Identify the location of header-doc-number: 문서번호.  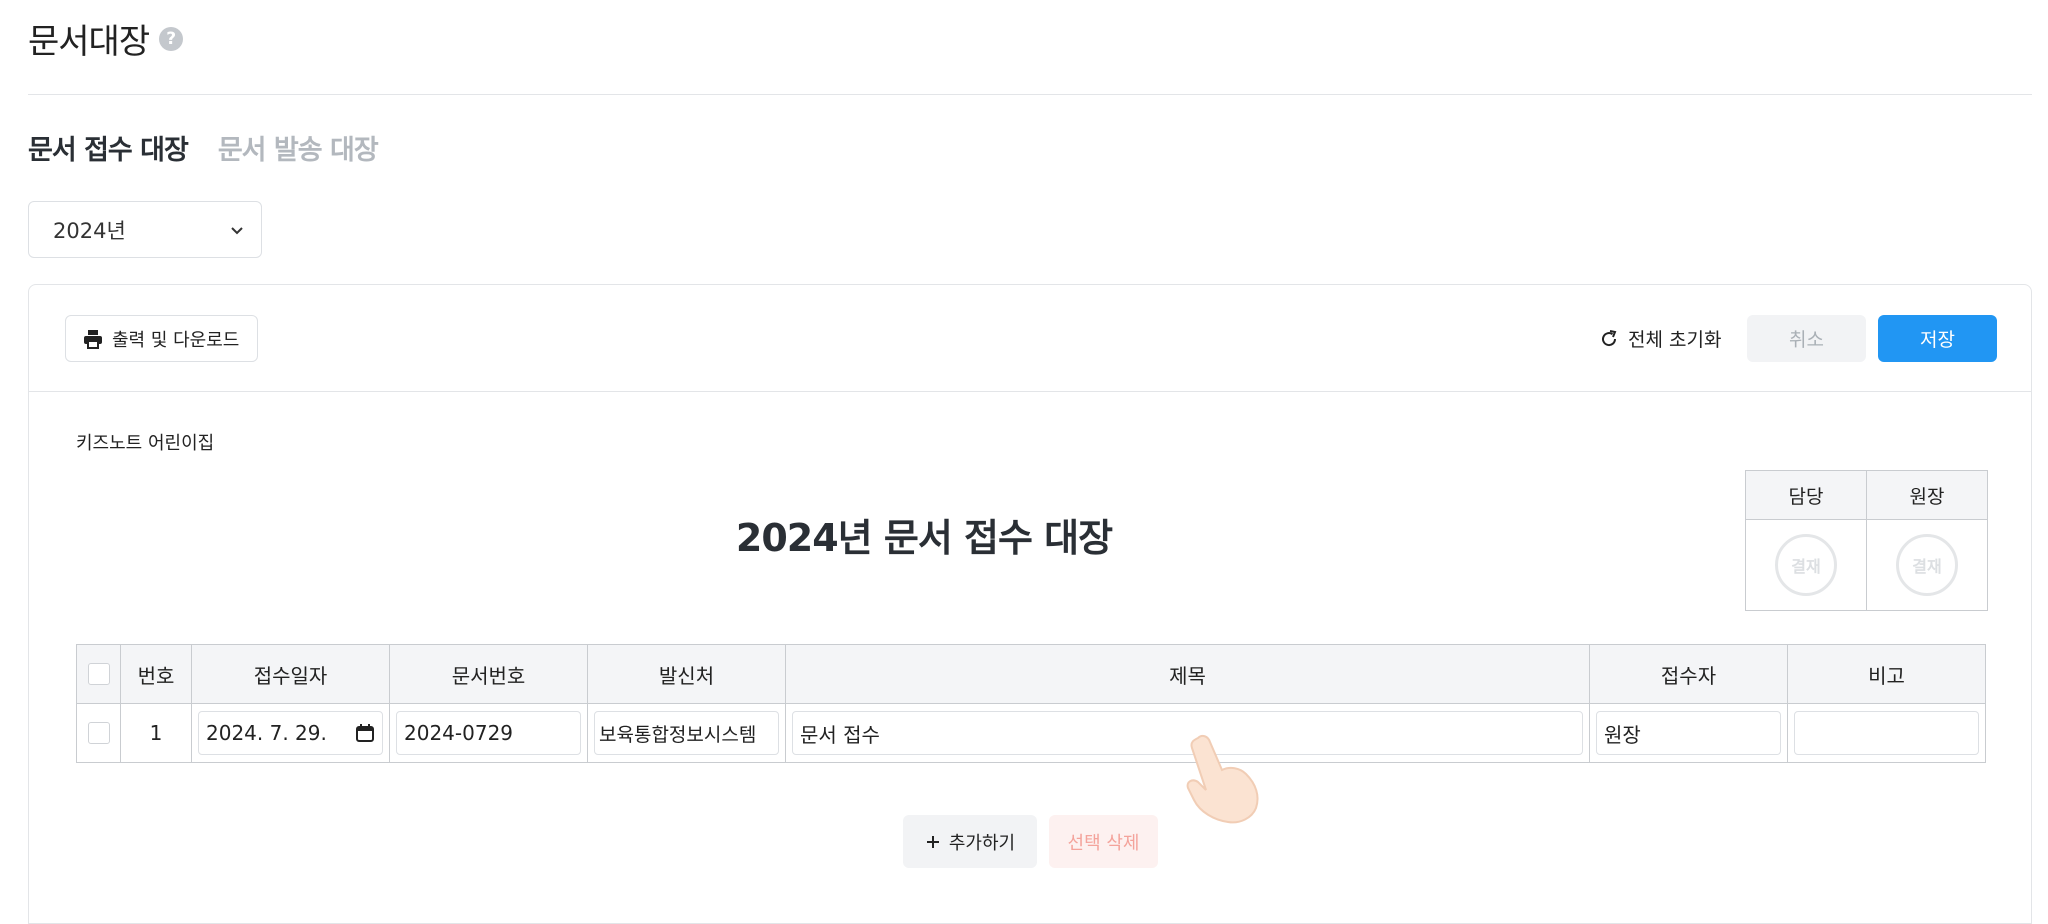
(488, 674).